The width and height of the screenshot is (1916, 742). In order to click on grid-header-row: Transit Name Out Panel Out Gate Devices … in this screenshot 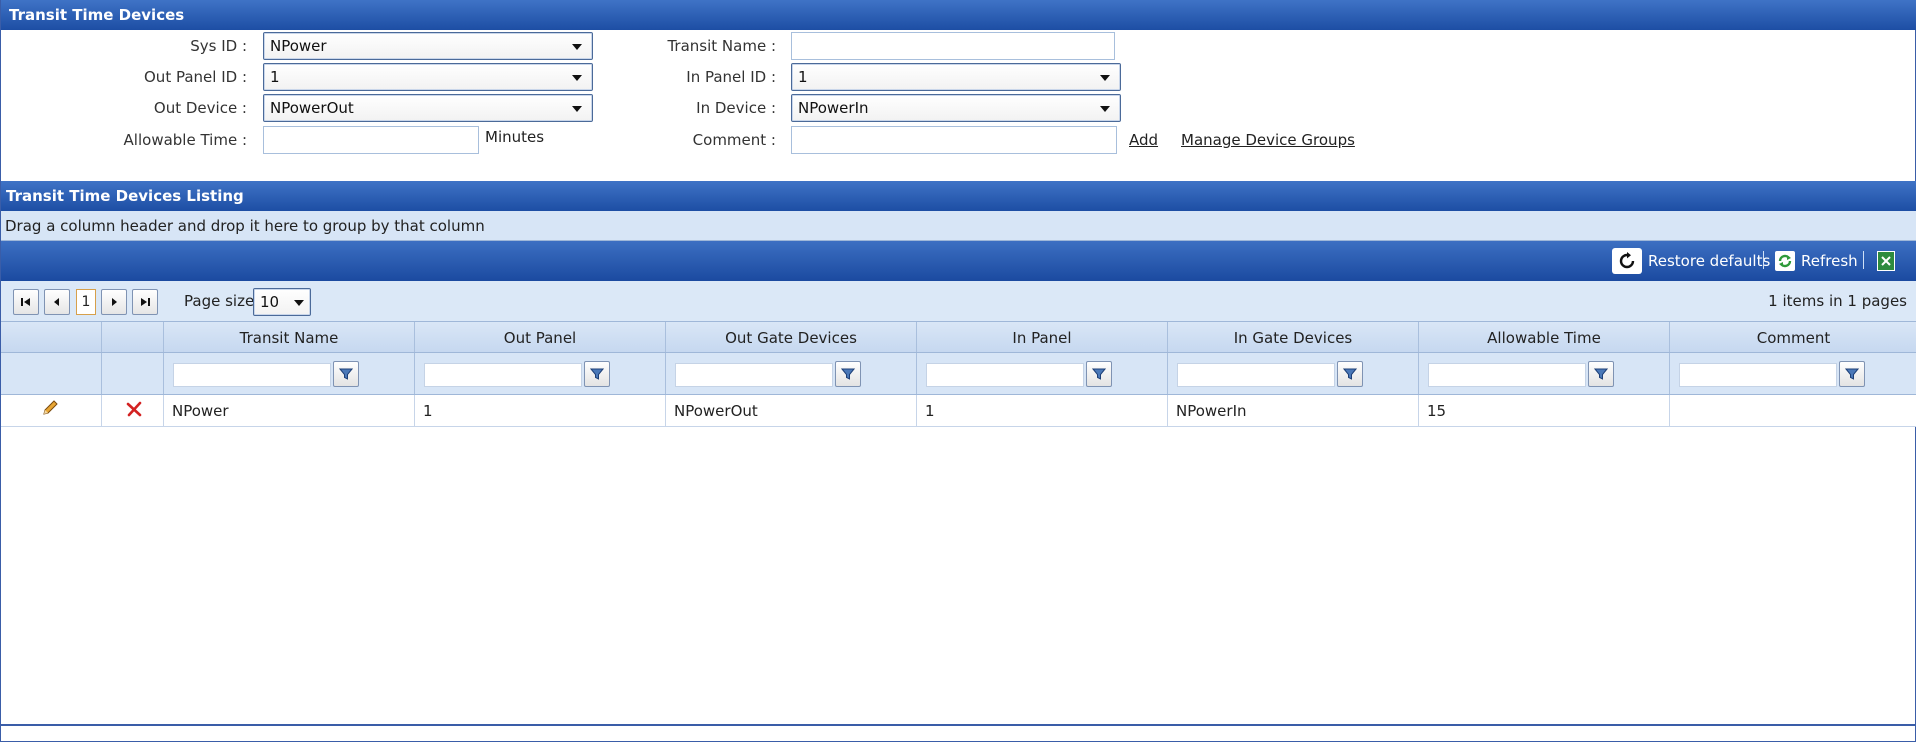, I will do `click(958, 337)`.